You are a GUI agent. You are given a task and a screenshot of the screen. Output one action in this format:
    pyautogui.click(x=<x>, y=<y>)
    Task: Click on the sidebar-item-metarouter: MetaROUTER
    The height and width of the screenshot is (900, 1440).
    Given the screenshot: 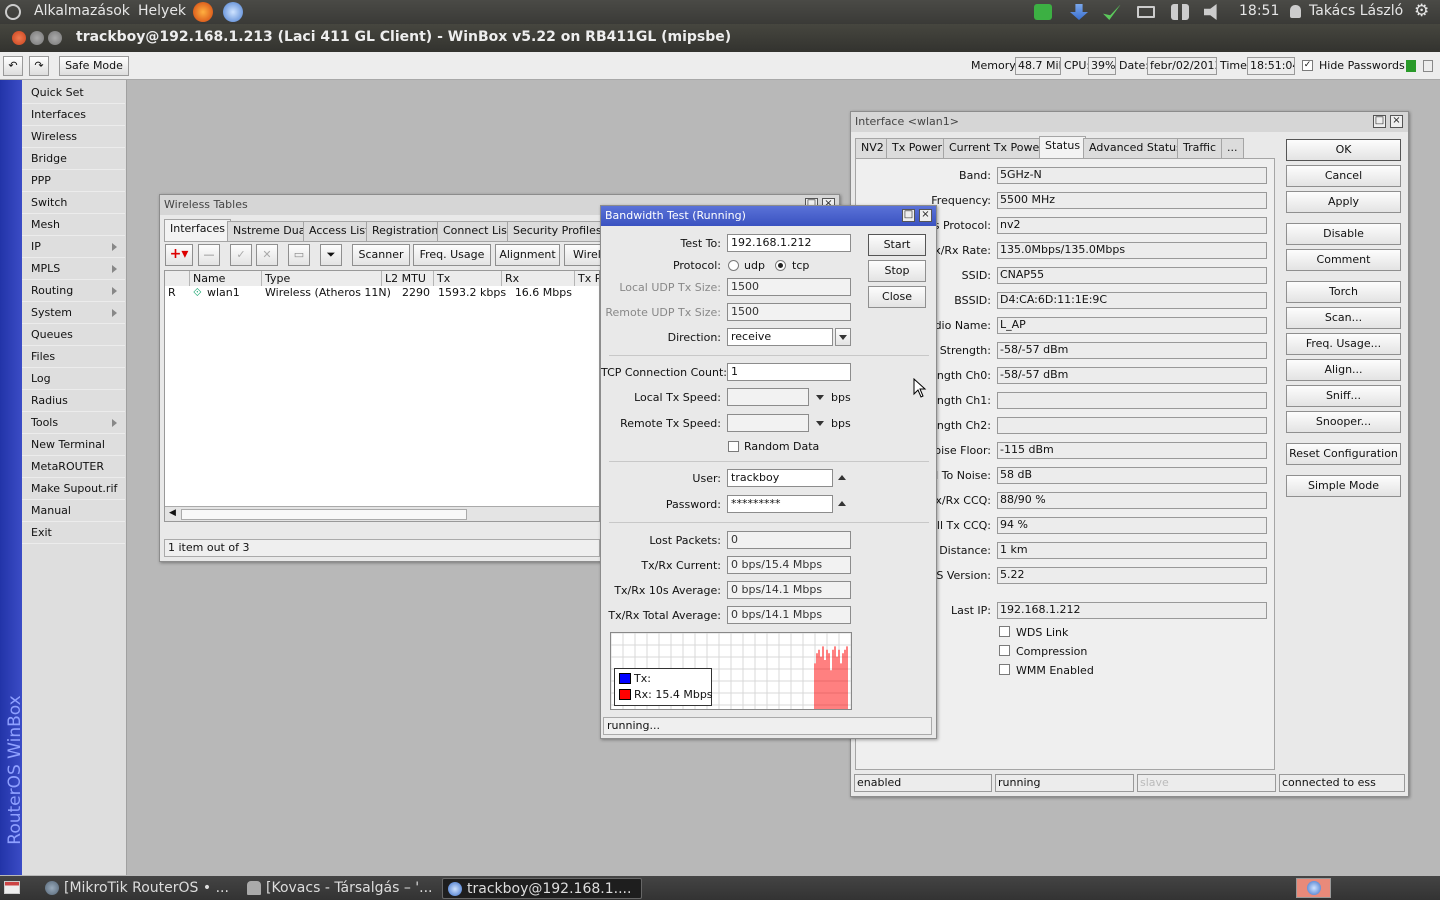 What is the action you would take?
    pyautogui.click(x=73, y=467)
    